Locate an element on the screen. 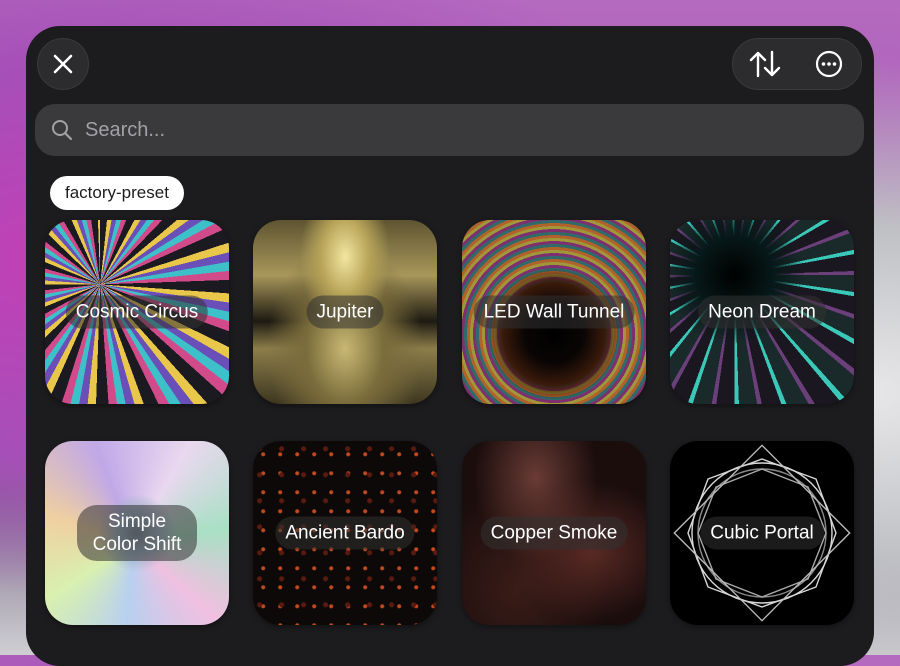 The height and width of the screenshot is (666, 900). preset-label: Neon Dream is located at coordinates (762, 312).